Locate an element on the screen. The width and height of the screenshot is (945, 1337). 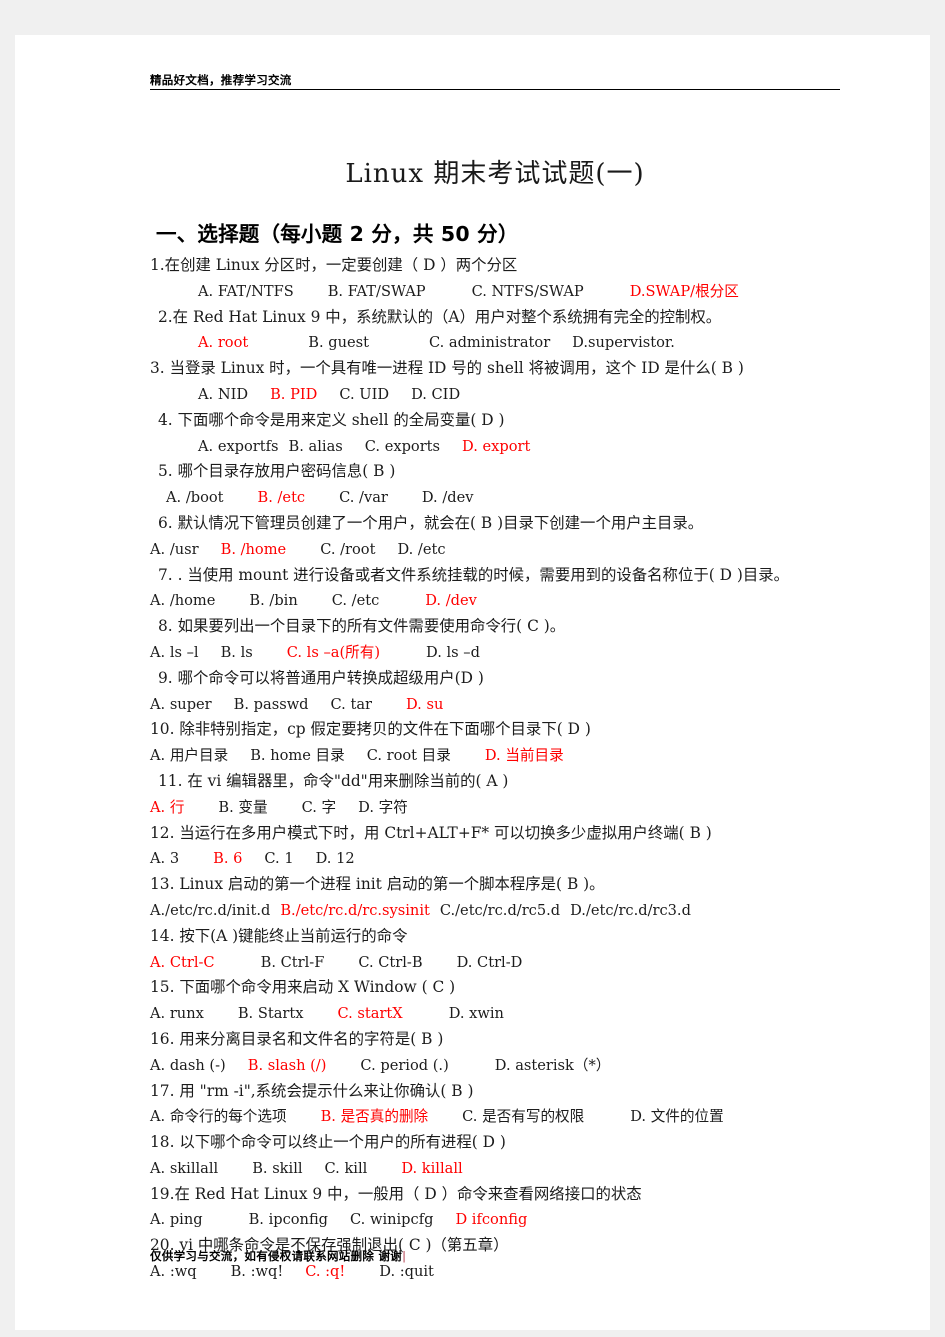
option-choice: A. dash (-) is located at coordinates (188, 1065).